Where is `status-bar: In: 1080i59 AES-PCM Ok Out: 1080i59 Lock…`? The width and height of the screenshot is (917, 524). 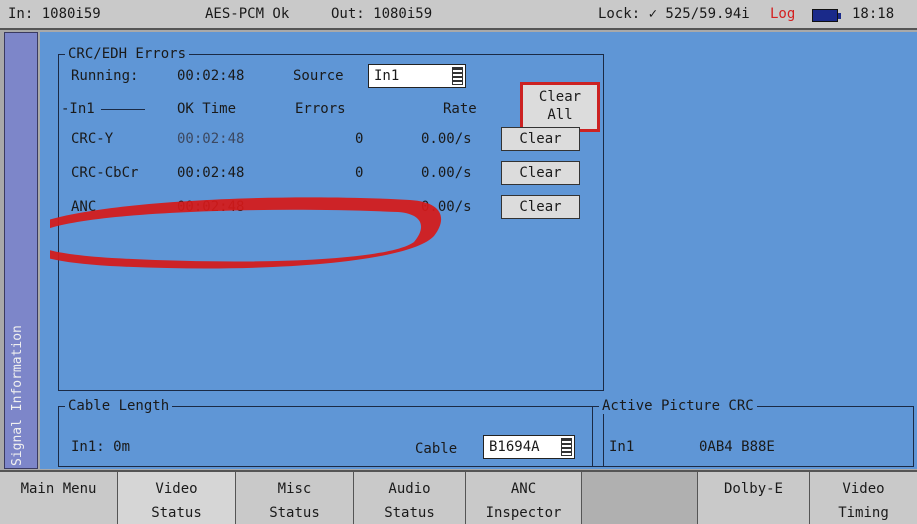 status-bar: In: 1080i59 AES-PCM Ok Out: 1080i59 Lock… is located at coordinates (458, 15).